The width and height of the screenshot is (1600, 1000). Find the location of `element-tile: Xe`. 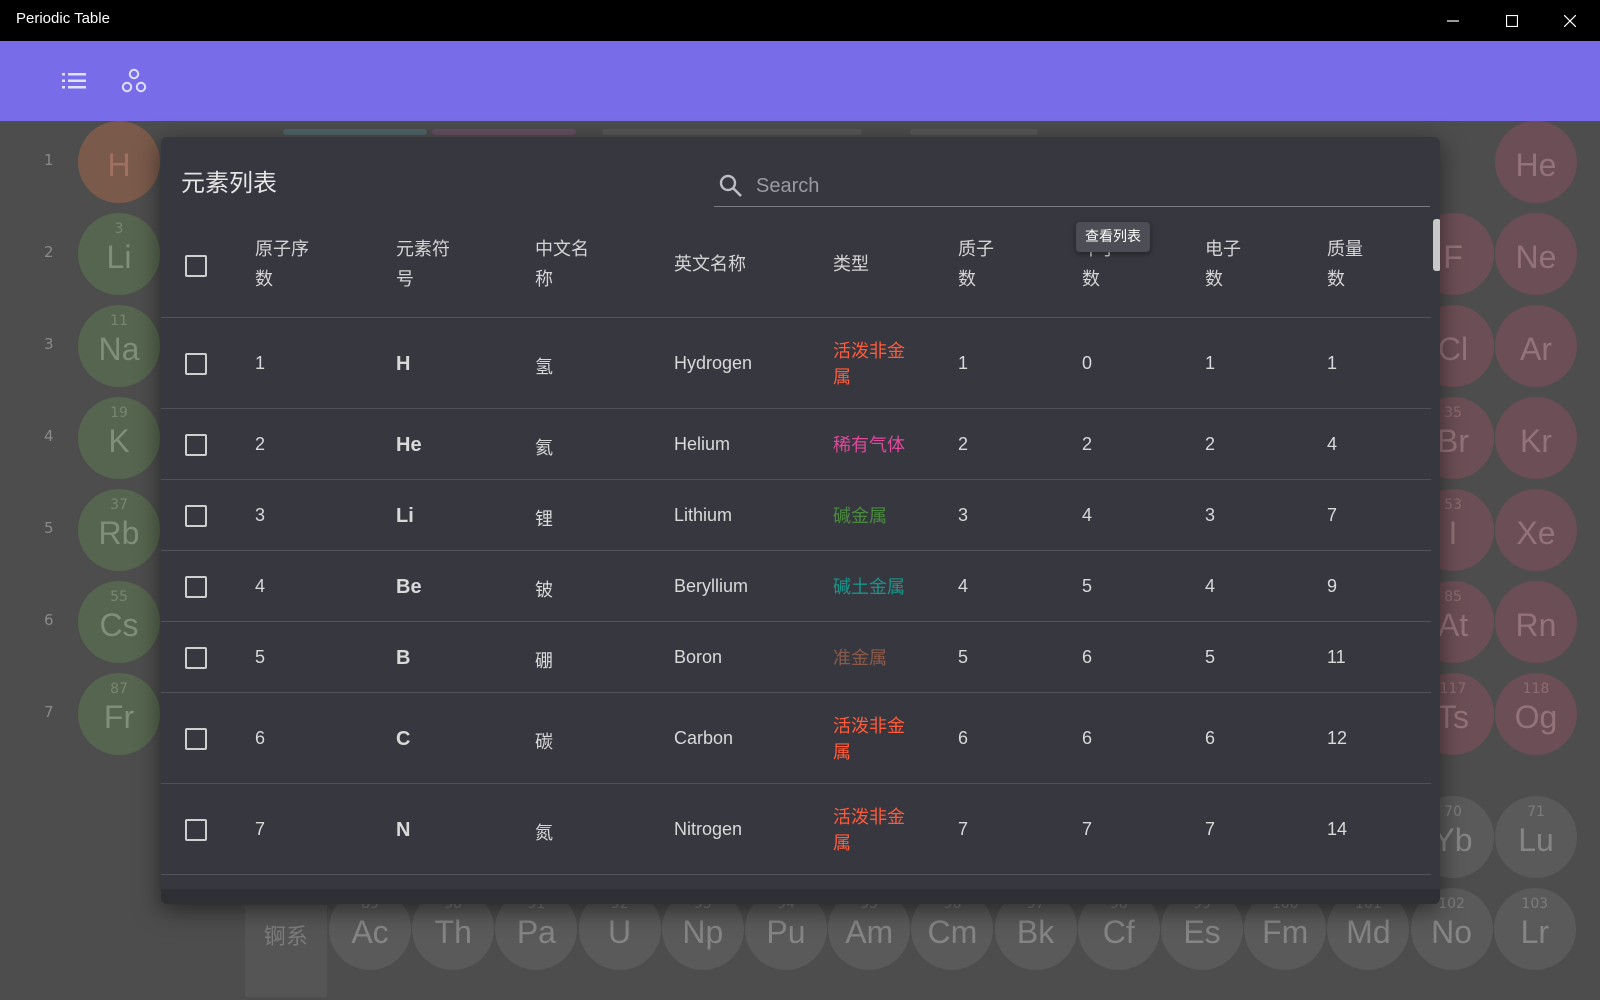

element-tile: Xe is located at coordinates (1536, 530).